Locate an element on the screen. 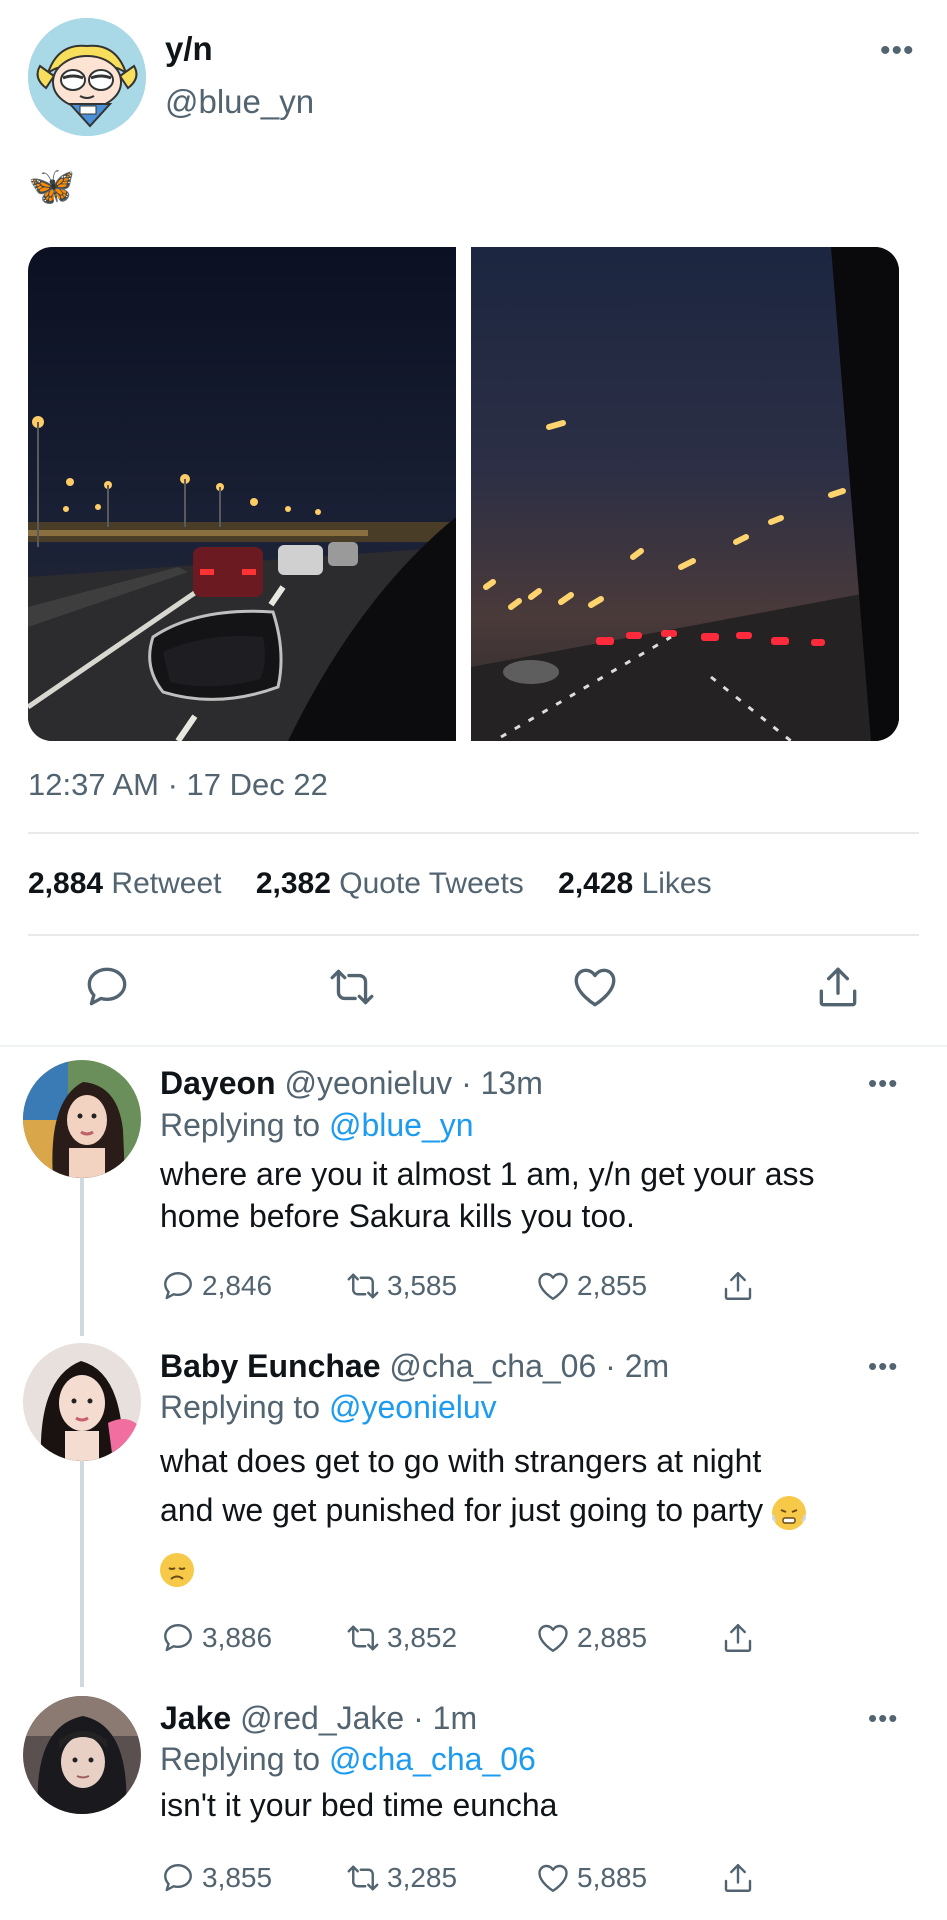  retweet-count: 3,585 is located at coordinates (422, 1285).